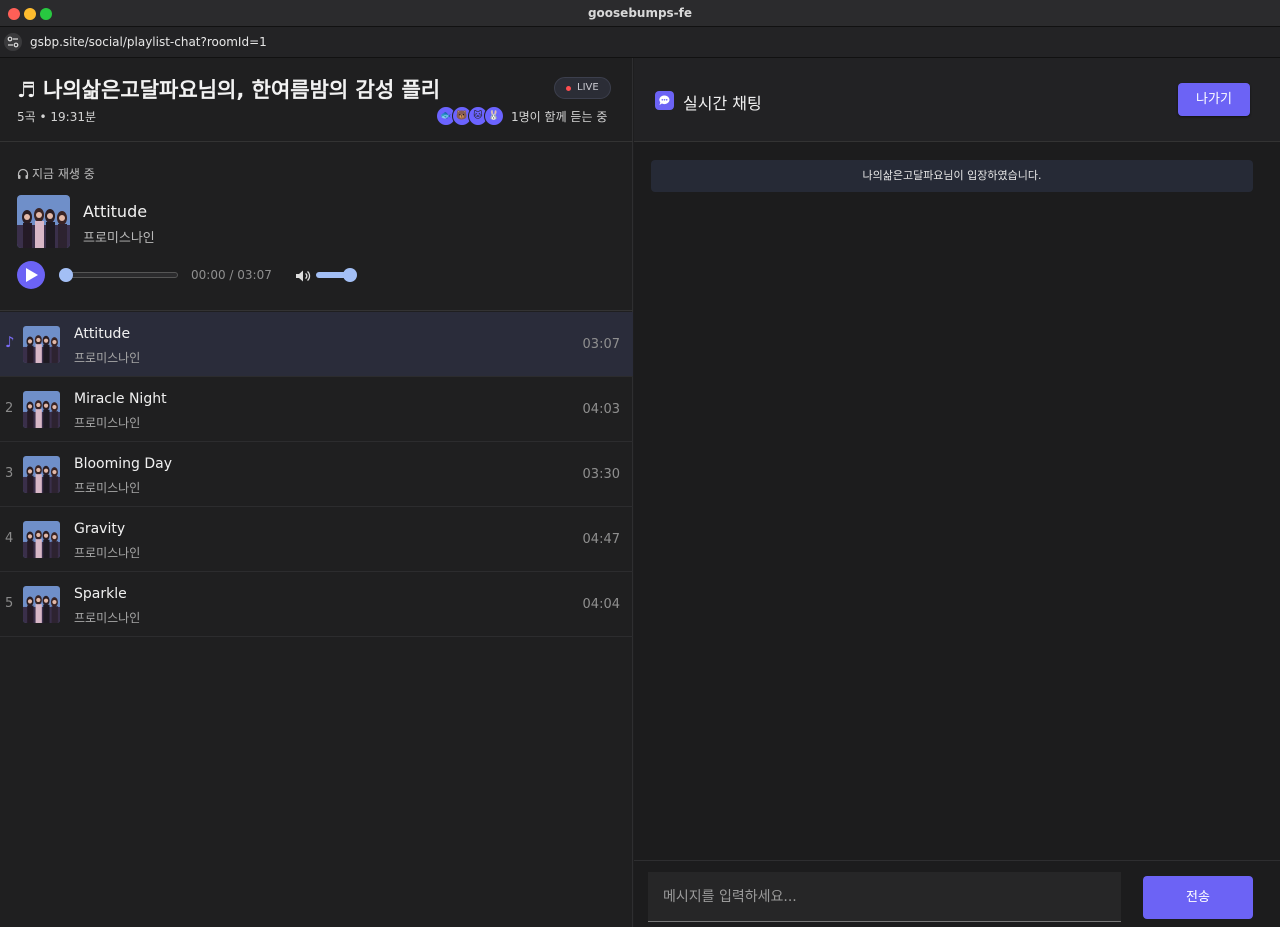 This screenshot has width=1280, height=927. Describe the element at coordinates (1214, 99) in the screenshot. I see `leave-button: 나가기` at that location.